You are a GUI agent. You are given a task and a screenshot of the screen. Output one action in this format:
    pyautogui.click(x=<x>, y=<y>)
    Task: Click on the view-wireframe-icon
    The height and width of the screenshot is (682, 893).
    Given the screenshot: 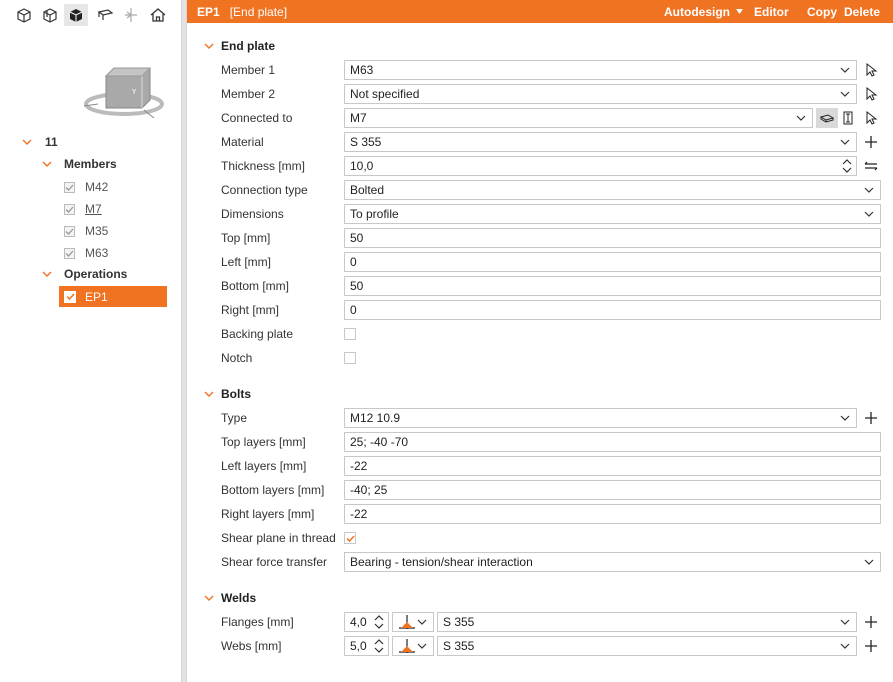 What is the action you would take?
    pyautogui.click(x=24, y=15)
    